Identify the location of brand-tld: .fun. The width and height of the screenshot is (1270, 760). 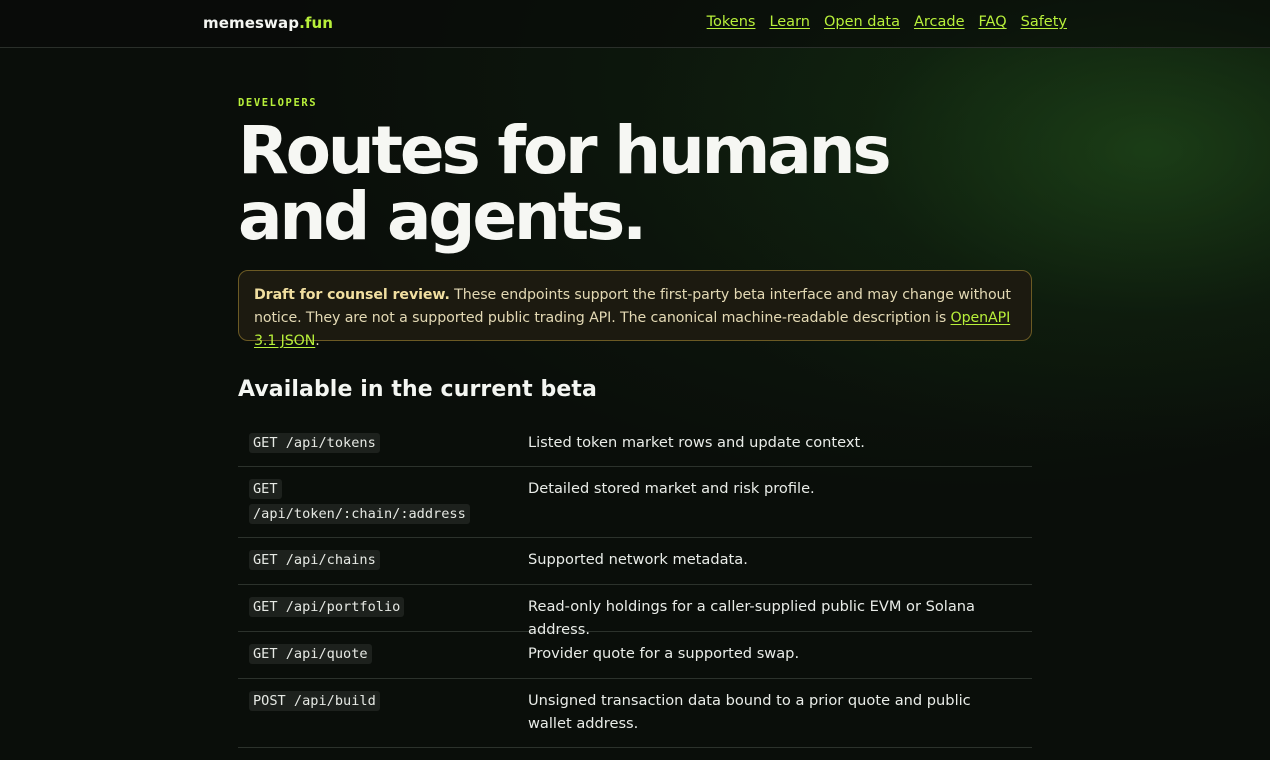
(316, 23).